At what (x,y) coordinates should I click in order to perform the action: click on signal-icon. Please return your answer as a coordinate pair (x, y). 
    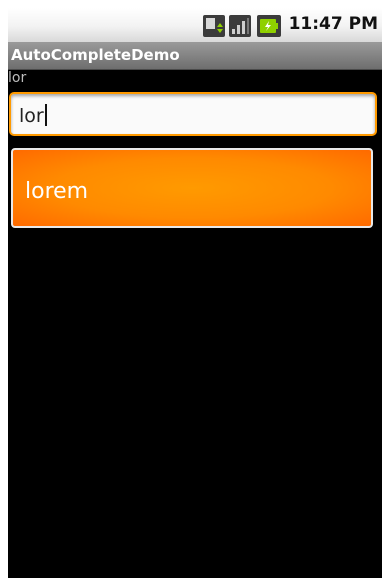
    Looking at the image, I should click on (240, 26).